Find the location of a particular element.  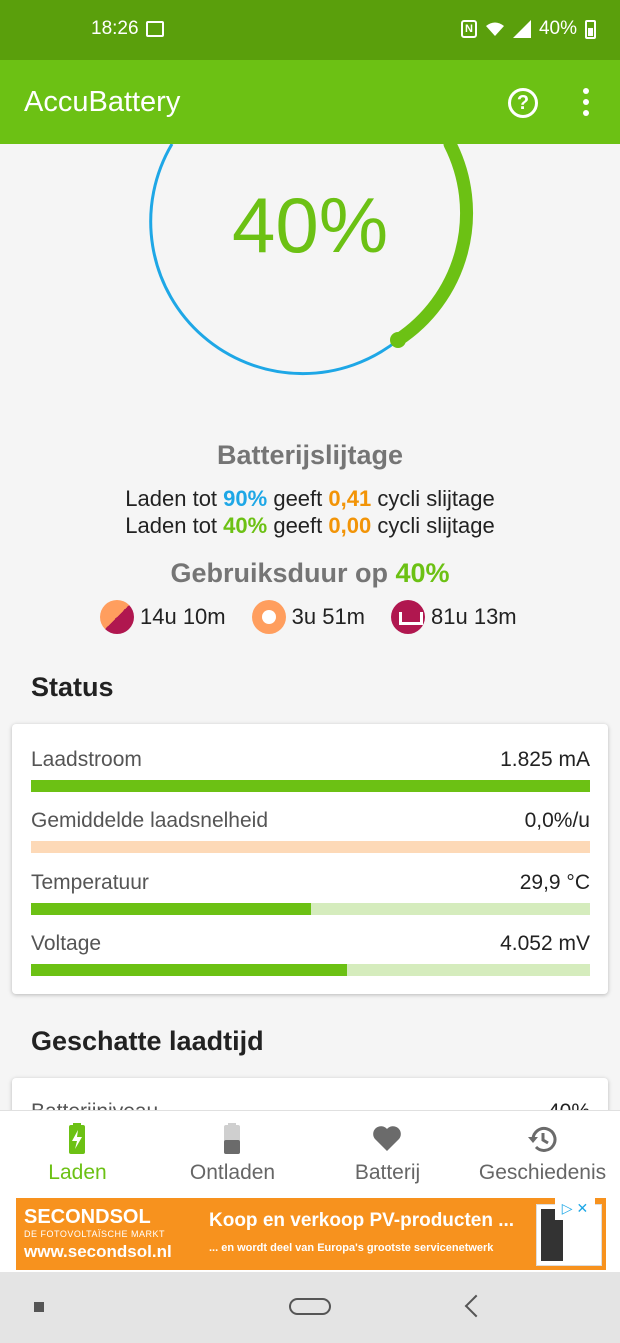

help-circle-icon: ? is located at coordinates (523, 103).